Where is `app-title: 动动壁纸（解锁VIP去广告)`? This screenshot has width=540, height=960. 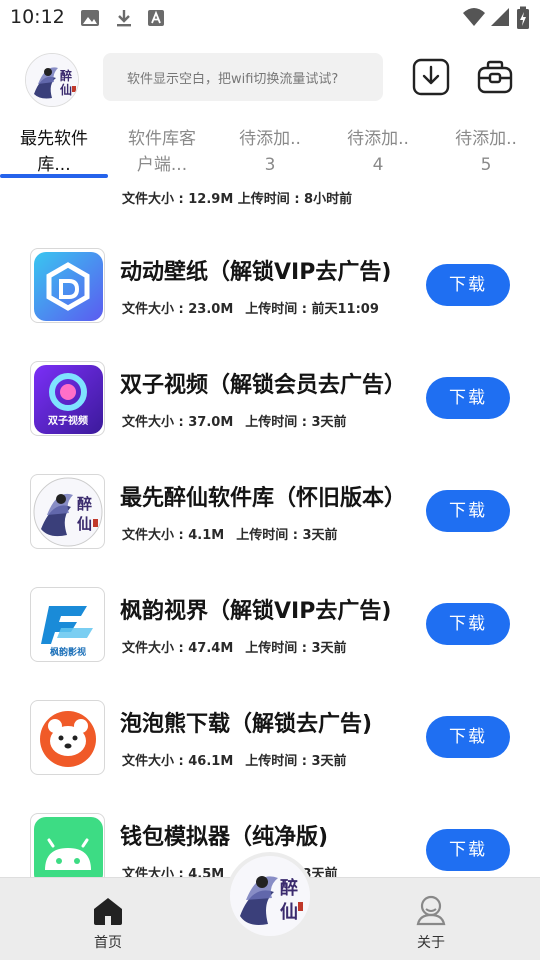
app-title: 动动壁纸（解锁VIP去广告) is located at coordinates (256, 272).